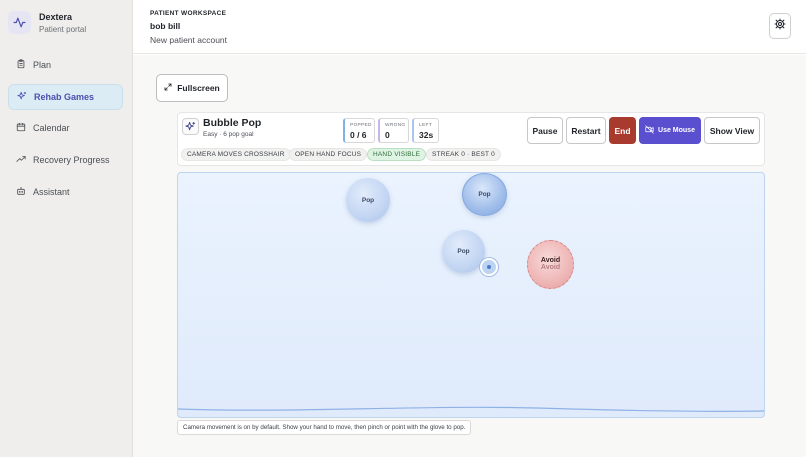 The height and width of the screenshot is (457, 806). Describe the element at coordinates (236, 154) in the screenshot. I see `chip-camera-mode: CAMERA MOVES CROSSHAIR` at that location.